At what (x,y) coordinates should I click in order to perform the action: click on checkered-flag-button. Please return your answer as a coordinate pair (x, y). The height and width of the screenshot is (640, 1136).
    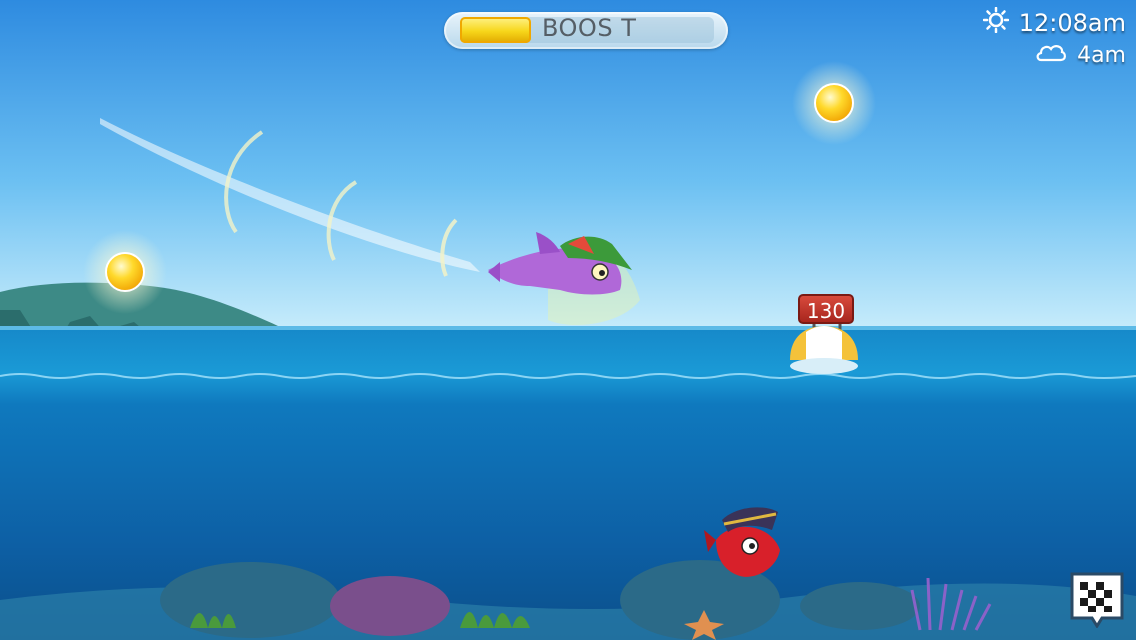
    Looking at the image, I should click on (1097, 598).